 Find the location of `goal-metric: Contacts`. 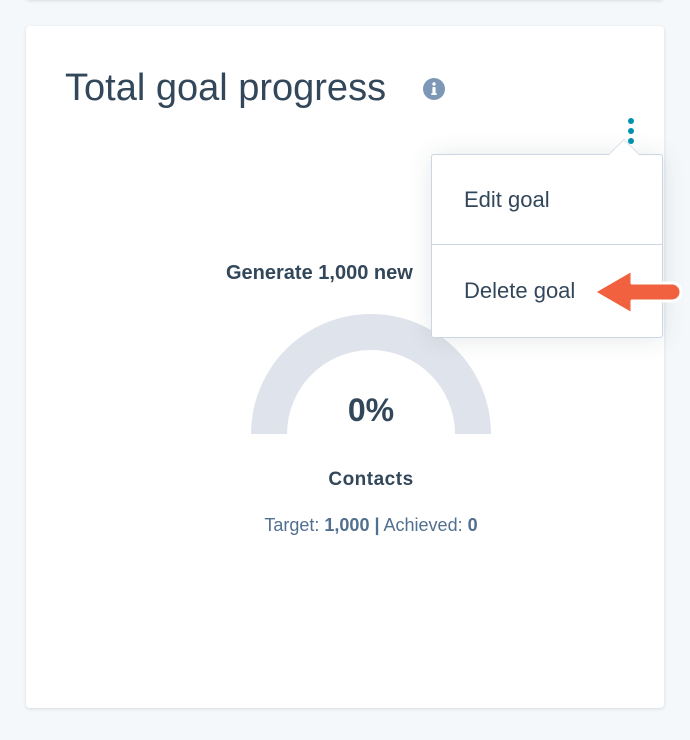

goal-metric: Contacts is located at coordinates (371, 479).